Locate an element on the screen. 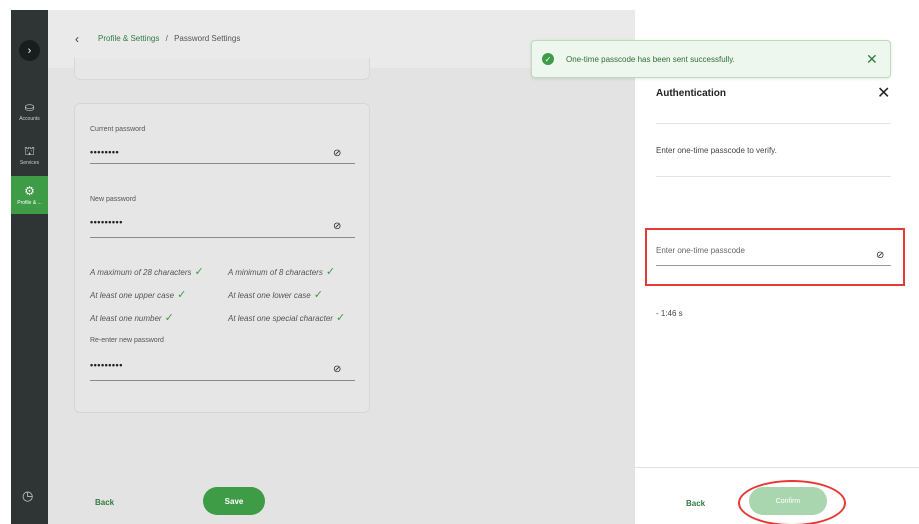  back-link: Back is located at coordinates (104, 502).